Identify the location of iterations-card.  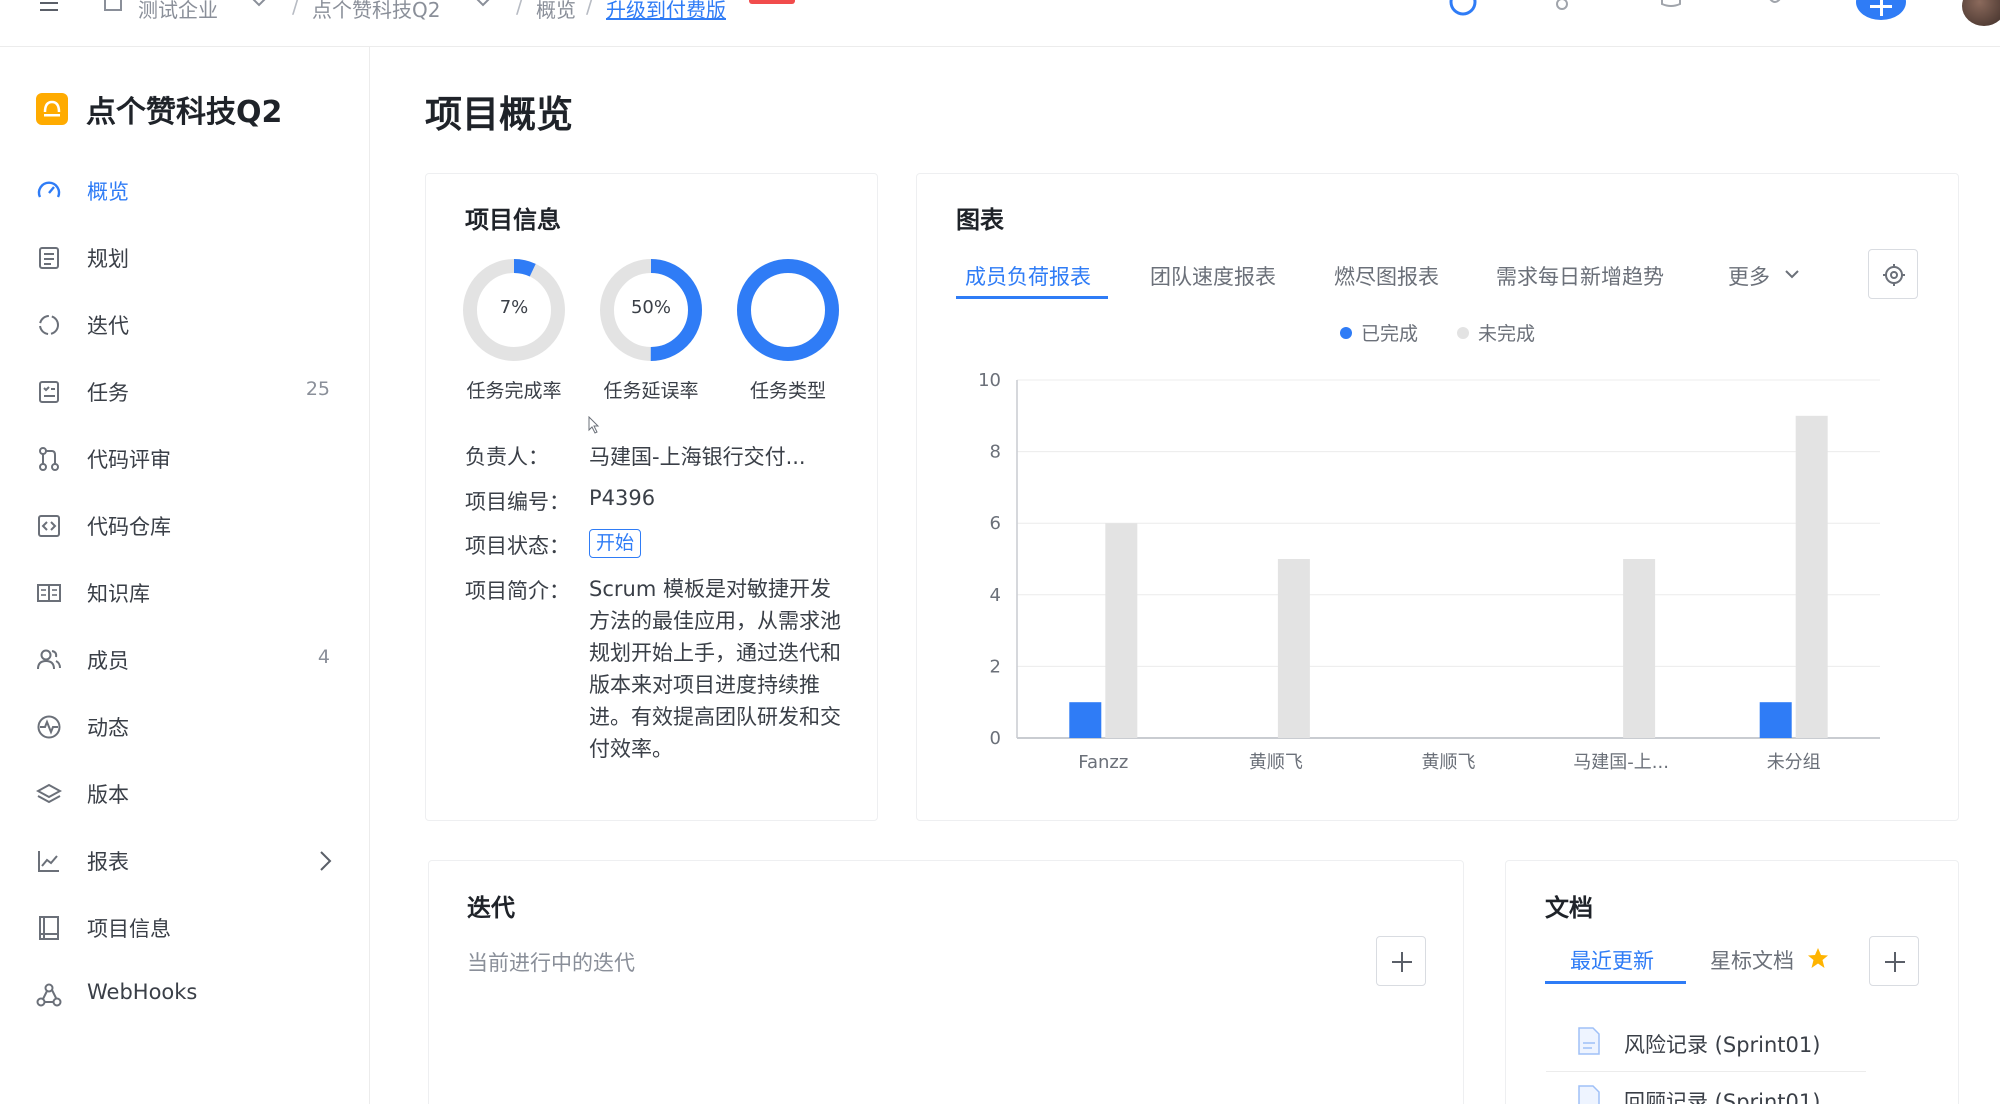
(946, 982).